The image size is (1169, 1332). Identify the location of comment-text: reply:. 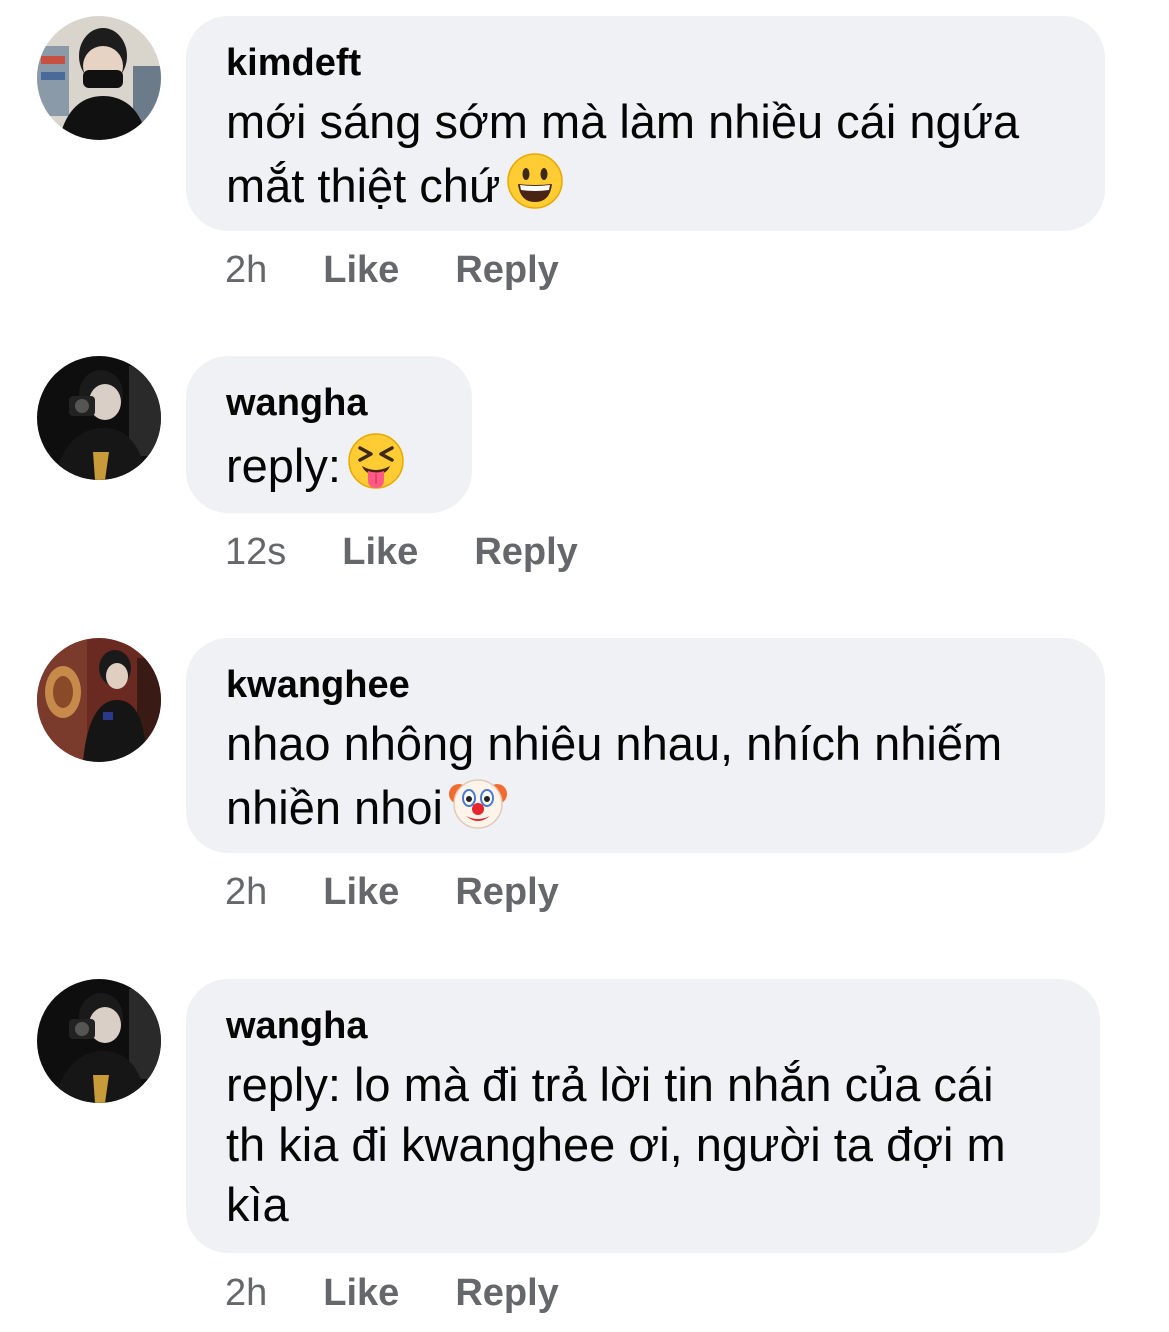
(329, 464).